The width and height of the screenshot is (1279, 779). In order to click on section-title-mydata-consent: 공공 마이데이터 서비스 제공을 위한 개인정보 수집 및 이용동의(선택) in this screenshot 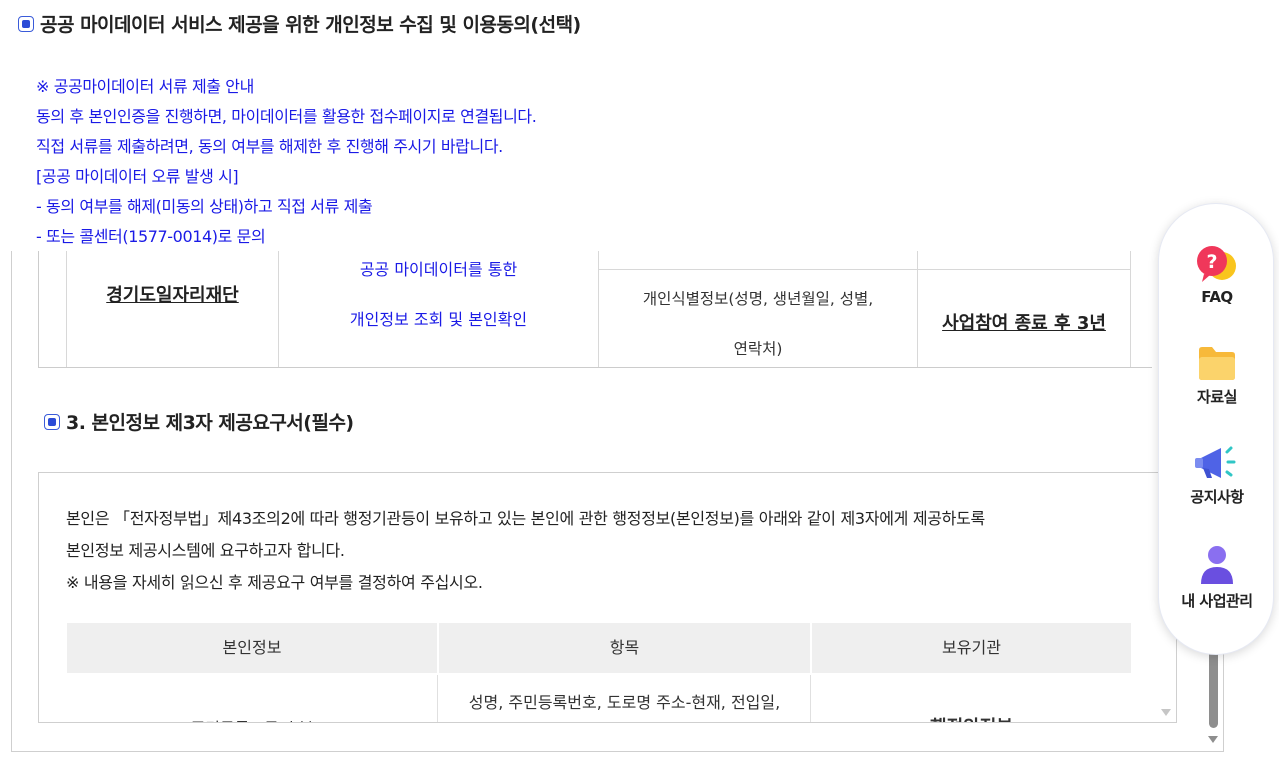, I will do `click(299, 23)`.